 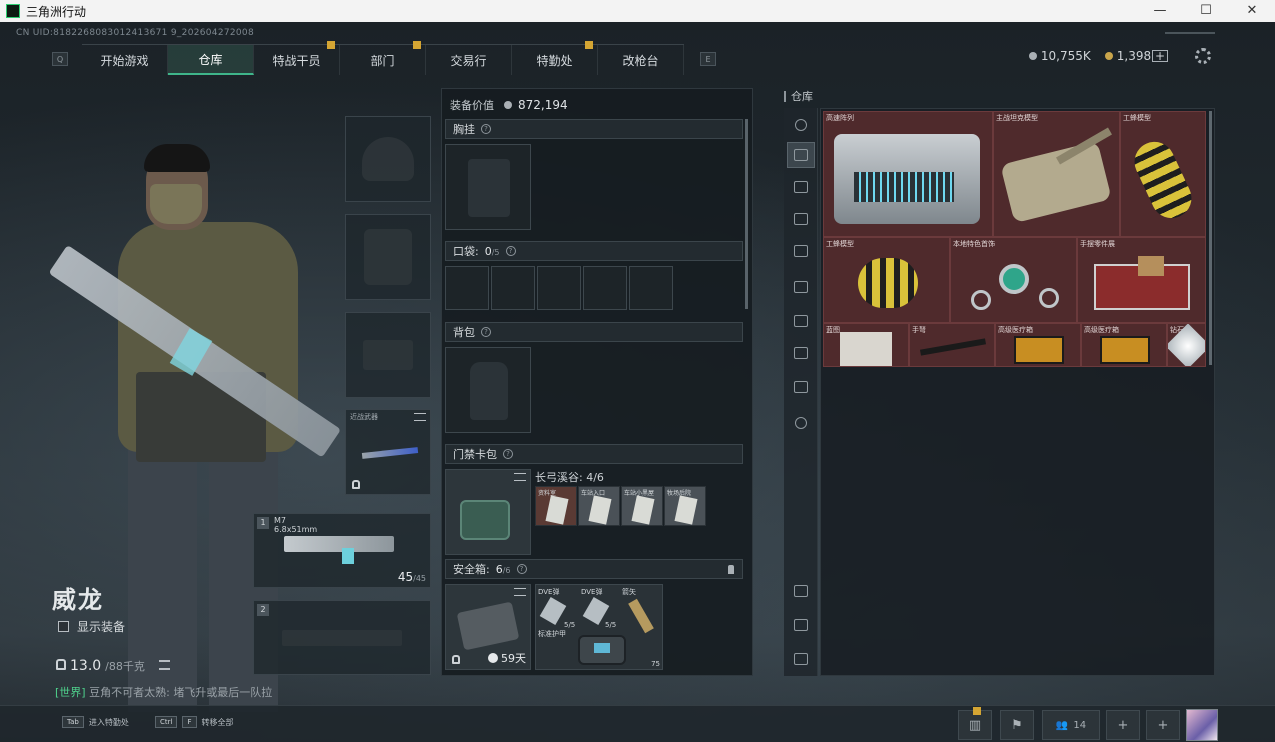 What do you see at coordinates (164, 665) in the screenshot?
I see `list-icon` at bounding box center [164, 665].